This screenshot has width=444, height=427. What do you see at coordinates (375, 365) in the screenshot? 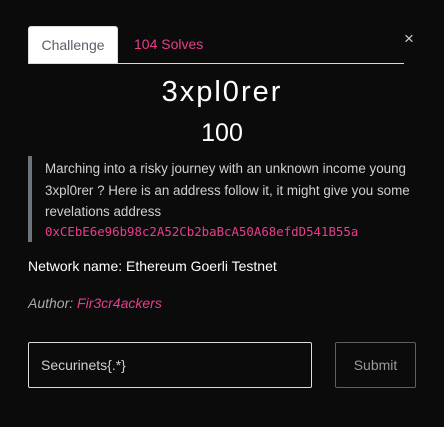
I see `submit-button: Submit` at bounding box center [375, 365].